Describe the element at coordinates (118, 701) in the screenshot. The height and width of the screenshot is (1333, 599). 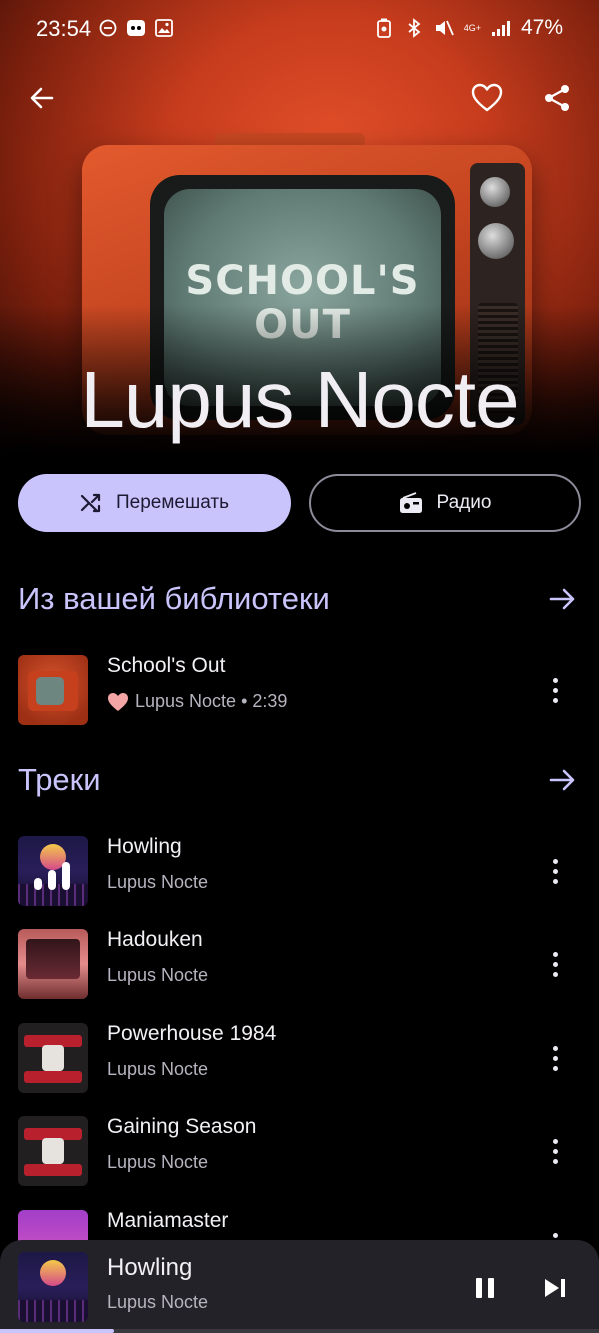
I see `liked-heart-icon` at that location.